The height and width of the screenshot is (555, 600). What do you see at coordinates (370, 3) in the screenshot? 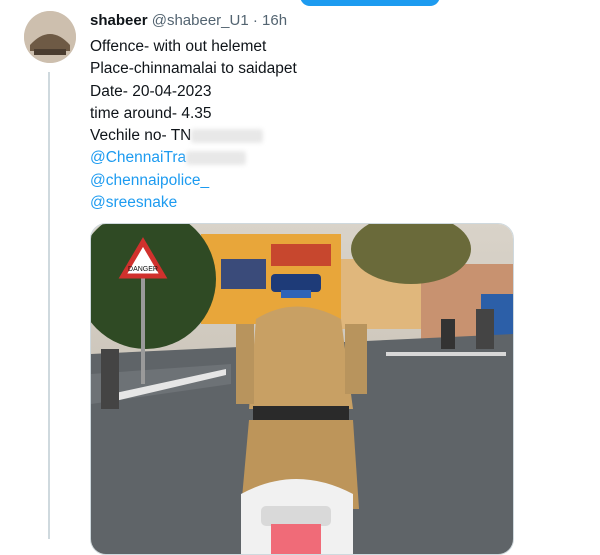
I see `top-blue-button` at bounding box center [370, 3].